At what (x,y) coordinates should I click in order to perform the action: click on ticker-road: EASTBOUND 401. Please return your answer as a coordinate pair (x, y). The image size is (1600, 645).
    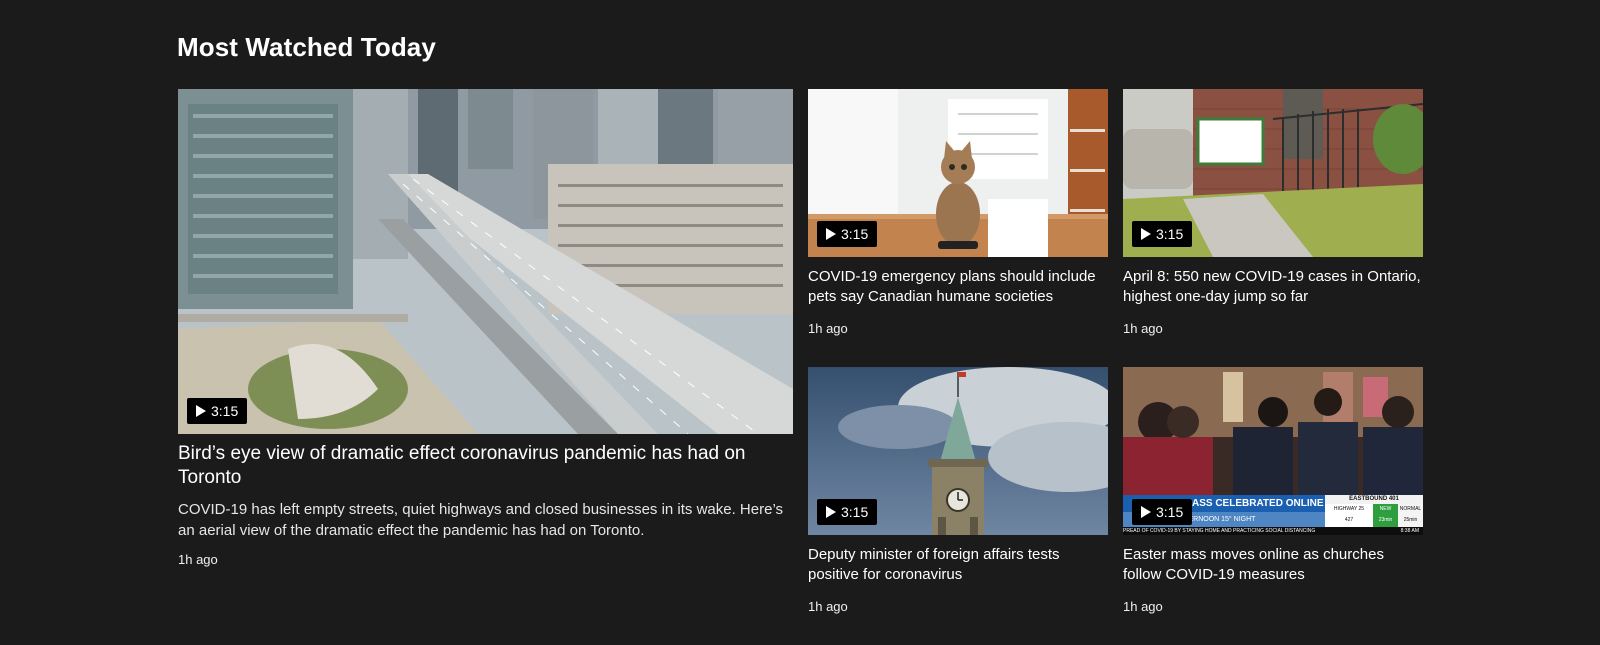
    Looking at the image, I should click on (1374, 499).